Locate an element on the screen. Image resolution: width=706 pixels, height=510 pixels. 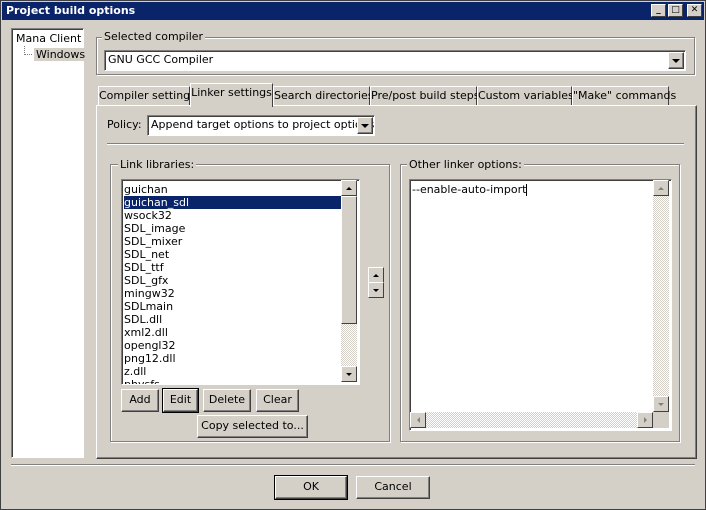
list-item: SDL_image is located at coordinates (154, 228).